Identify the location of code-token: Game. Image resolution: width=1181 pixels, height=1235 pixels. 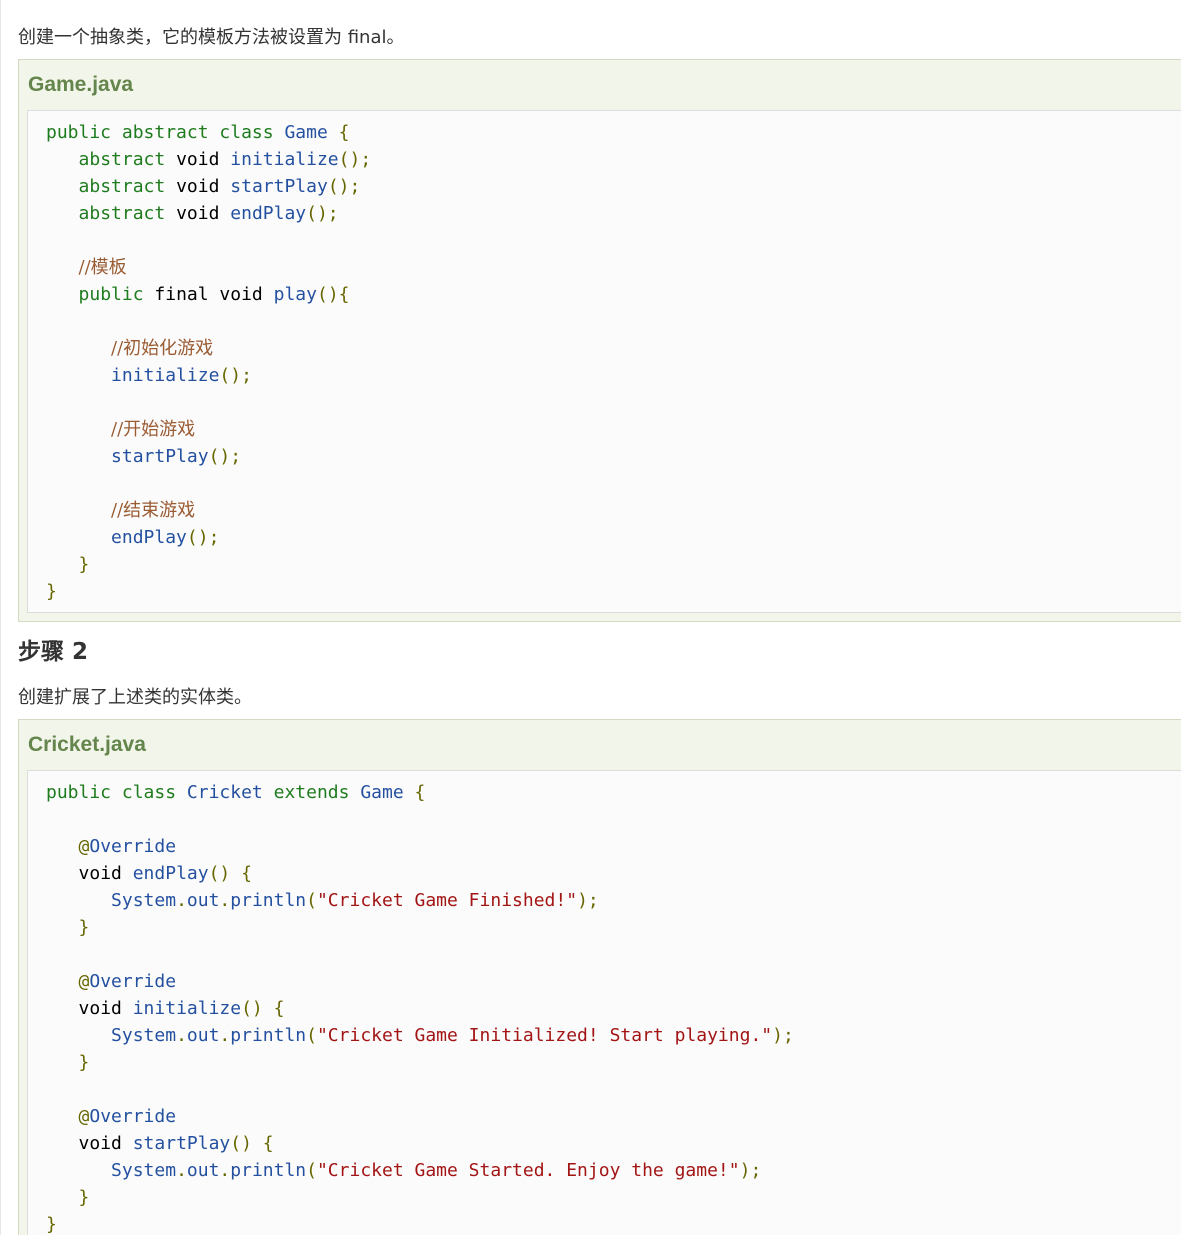
(306, 132).